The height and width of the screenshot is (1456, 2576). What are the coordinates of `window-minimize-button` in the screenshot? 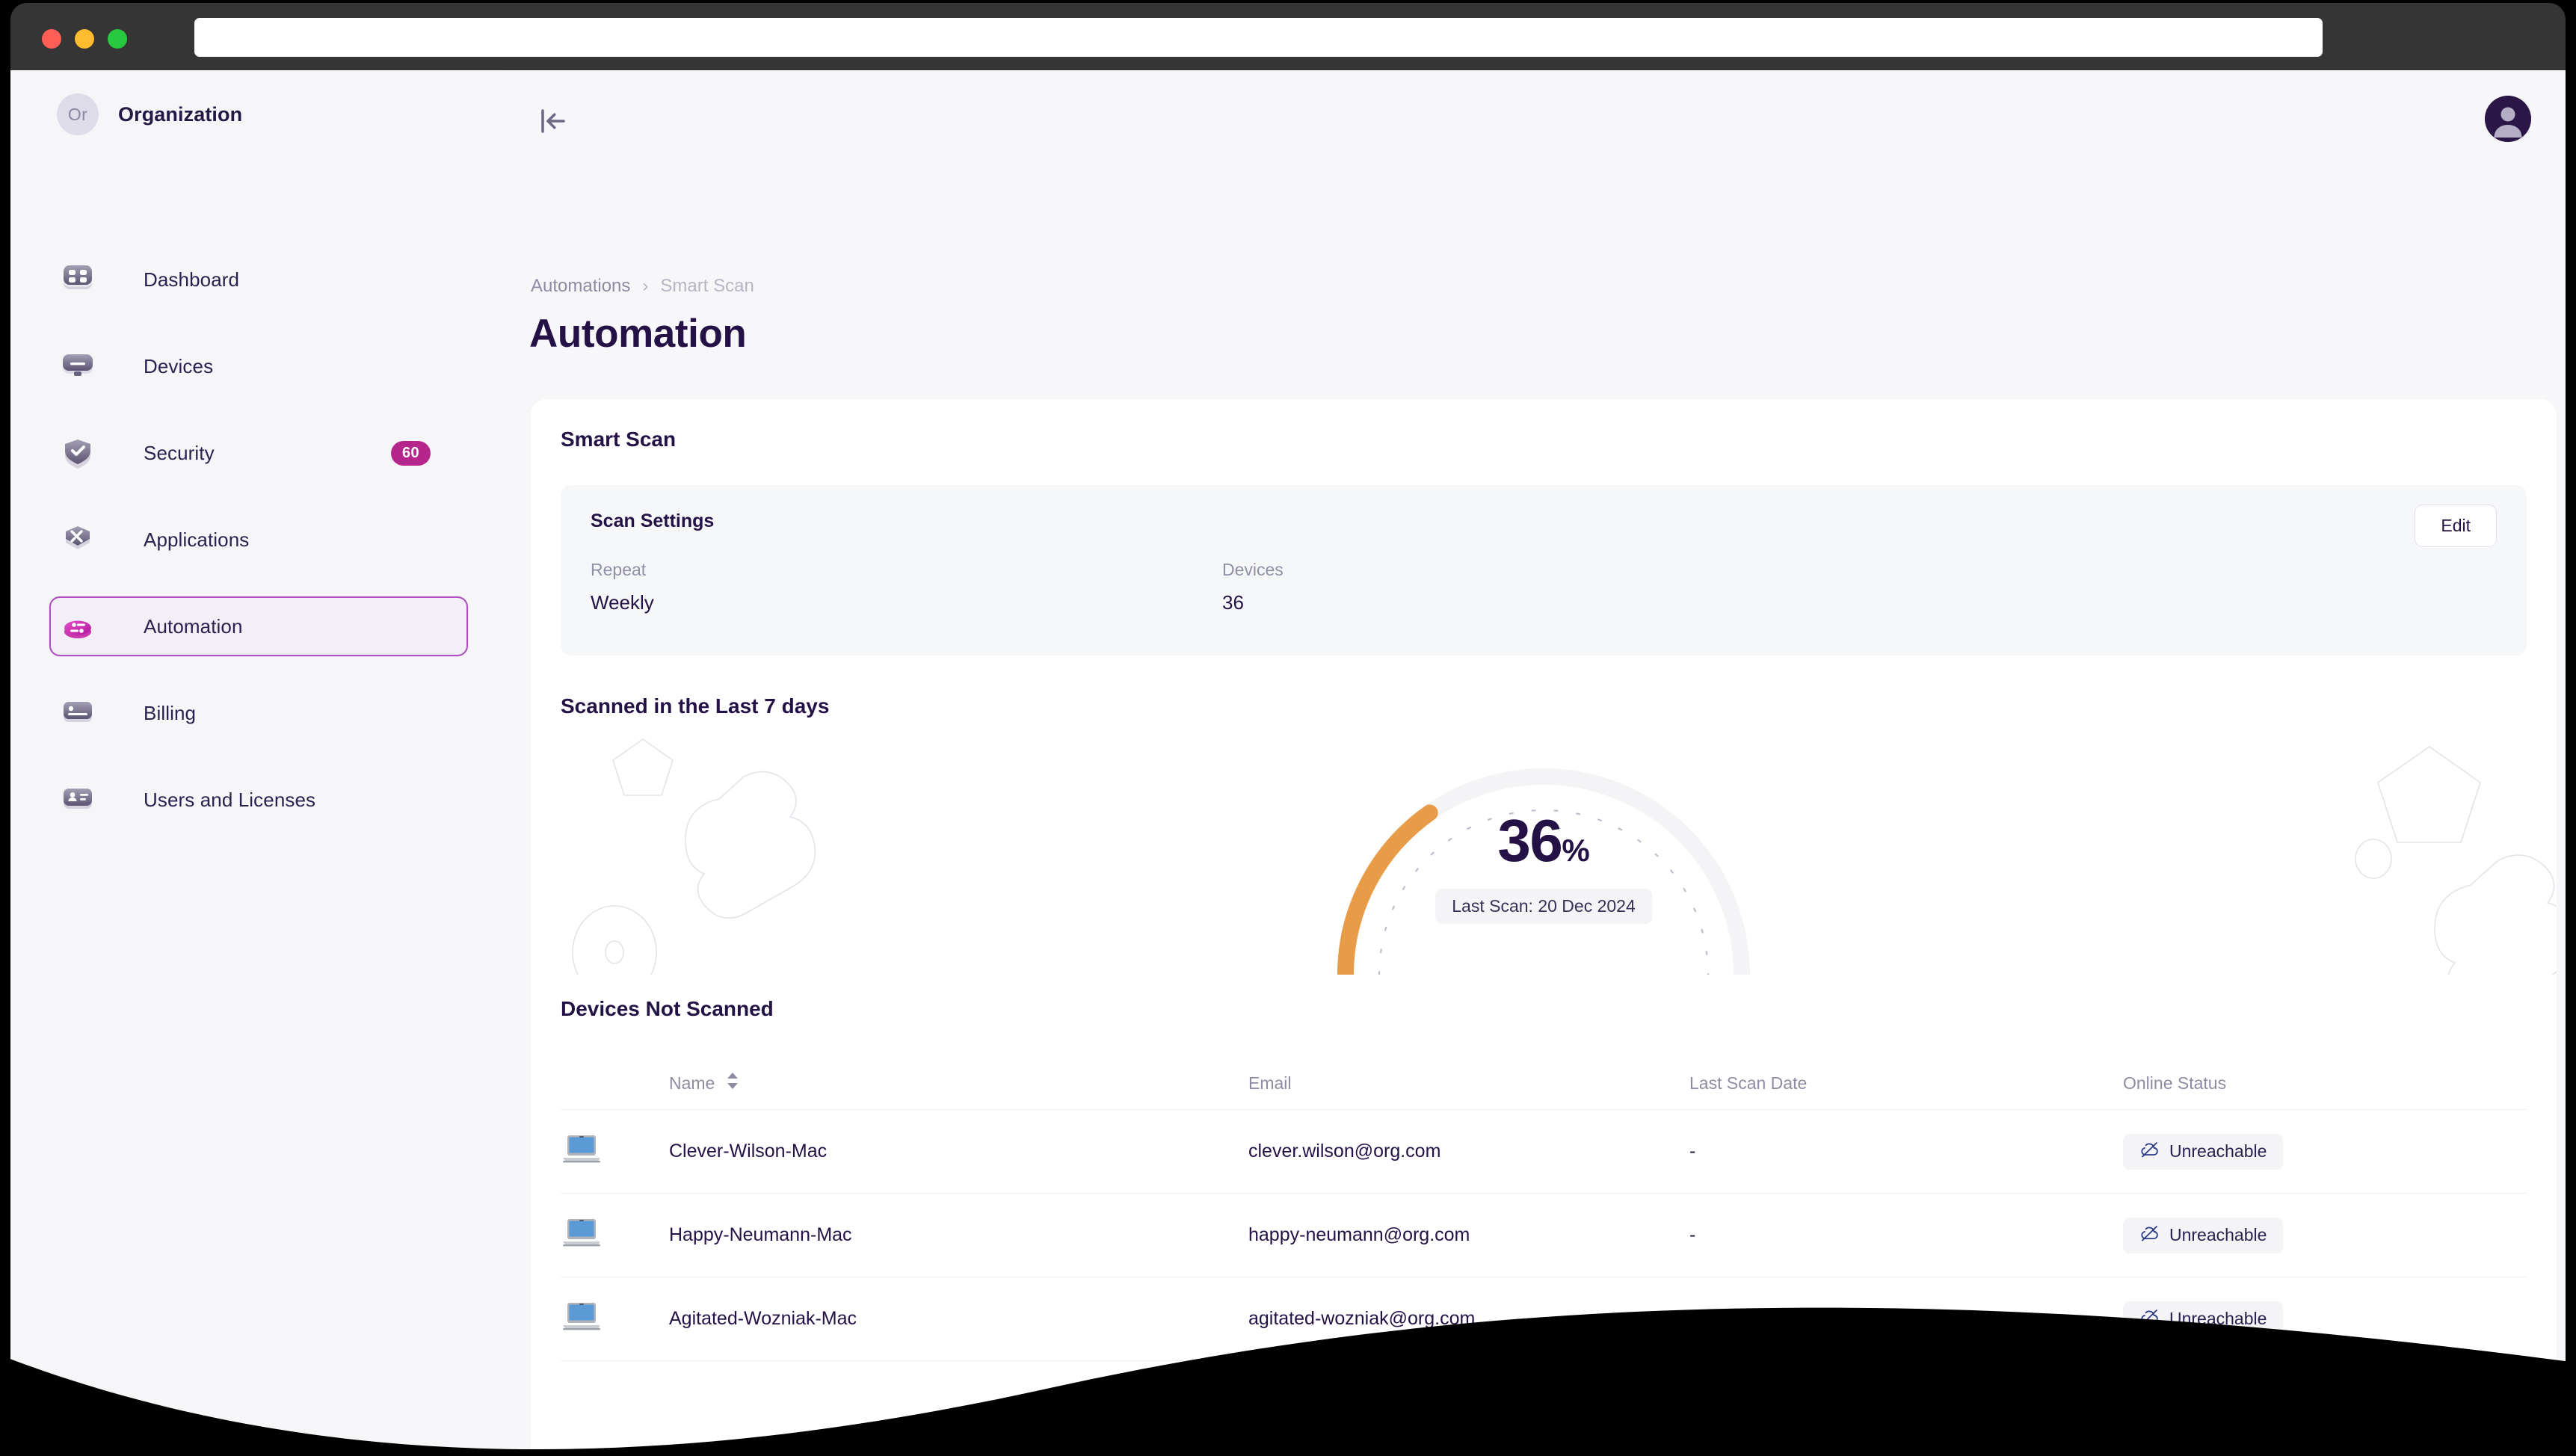 It's located at (84, 39).